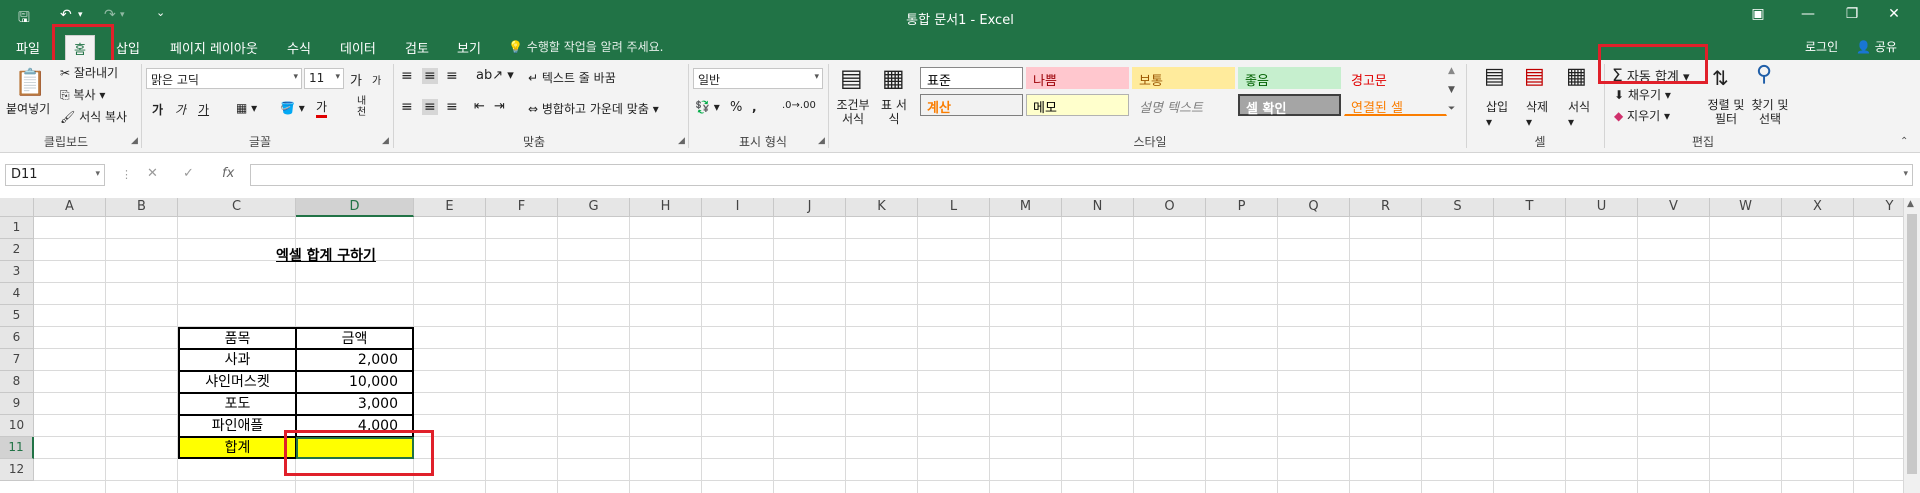 Image resolution: width=1920 pixels, height=493 pixels. What do you see at coordinates (893, 78) in the screenshot?
I see `format-as-table-icon: ▦` at bounding box center [893, 78].